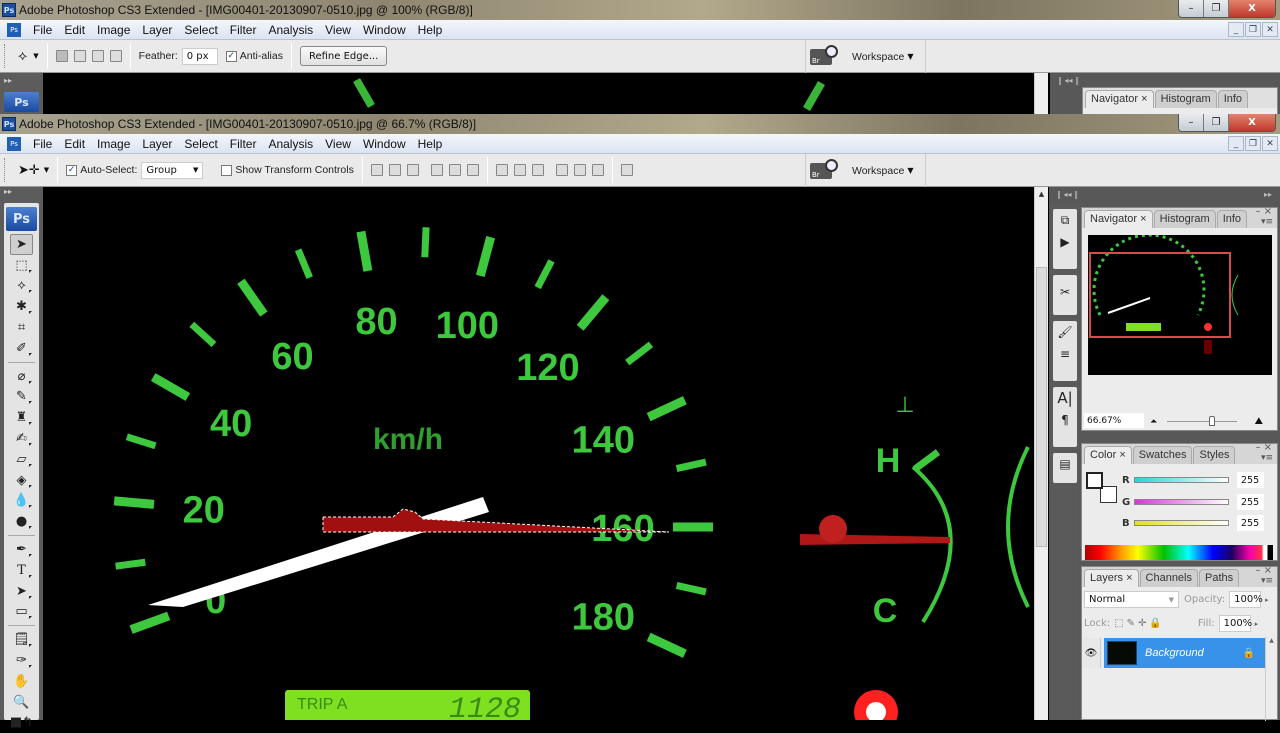  What do you see at coordinates (21, 480) in the screenshot?
I see `paint-bucket-tool: ◈` at bounding box center [21, 480].